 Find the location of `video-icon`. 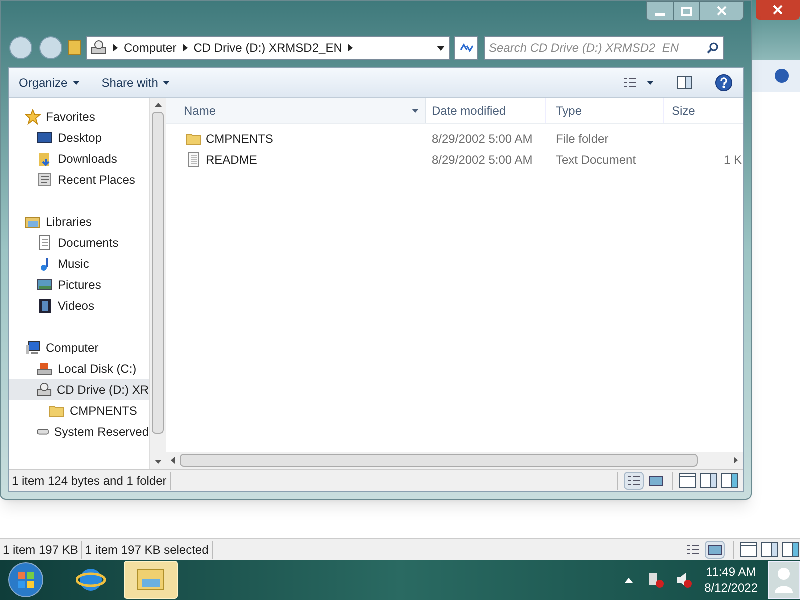

video-icon is located at coordinates (45, 306).